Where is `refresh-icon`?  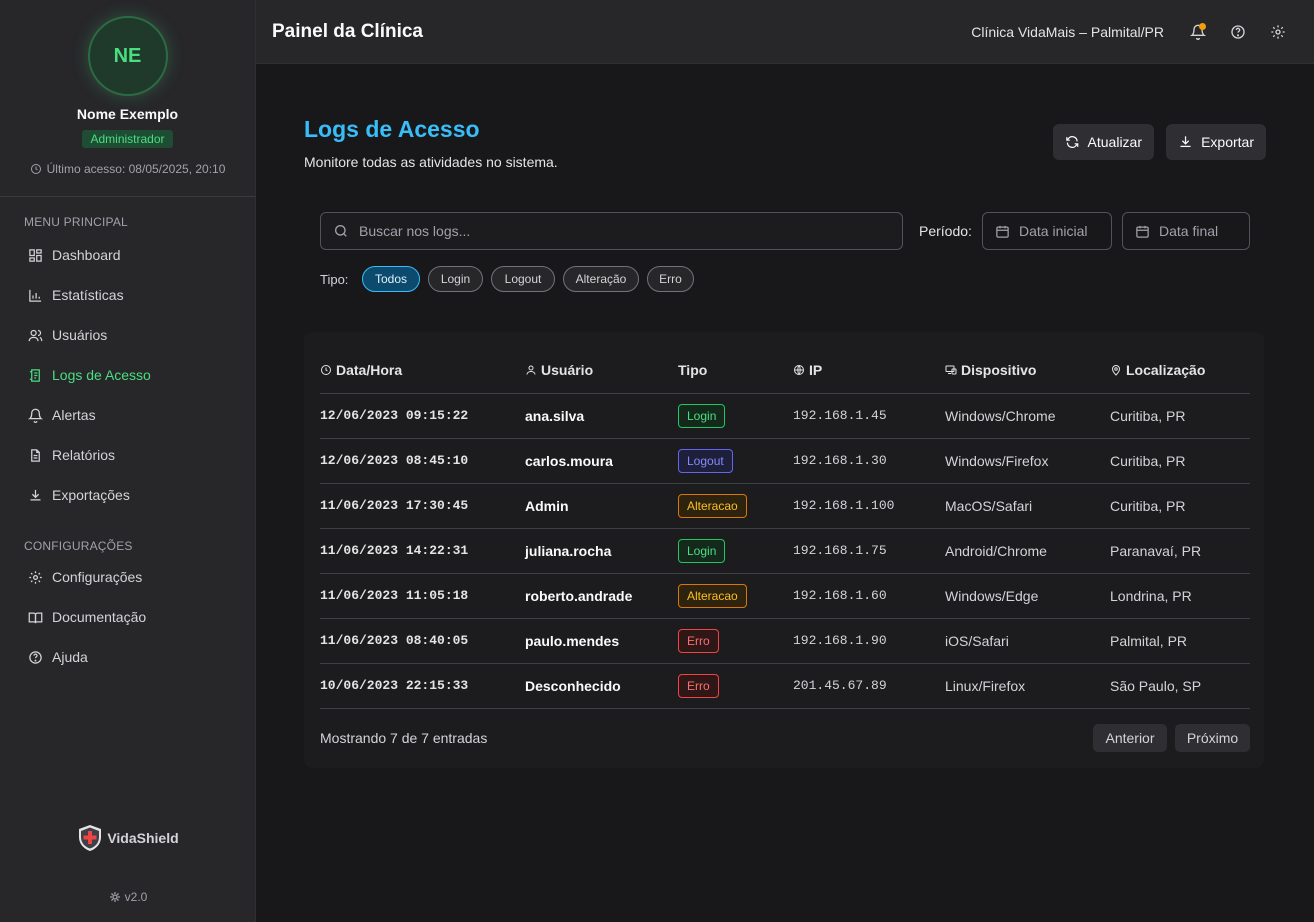
refresh-icon is located at coordinates (1072, 142).